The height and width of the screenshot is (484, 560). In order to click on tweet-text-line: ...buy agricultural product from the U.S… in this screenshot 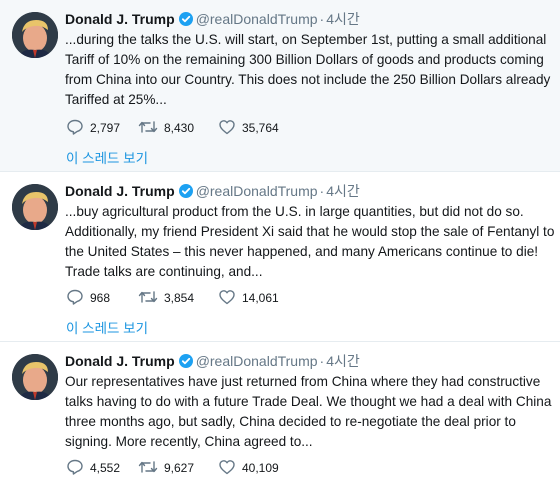, I will do `click(294, 211)`.